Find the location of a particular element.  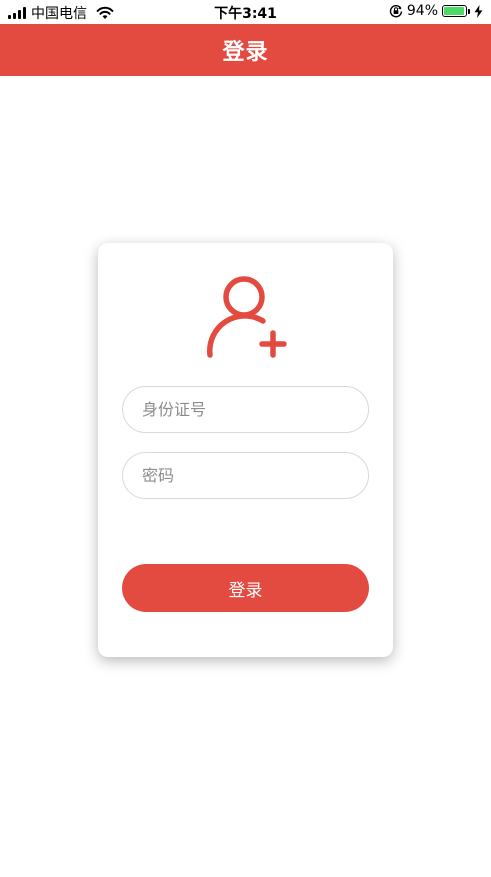

id-number-input is located at coordinates (245, 409).